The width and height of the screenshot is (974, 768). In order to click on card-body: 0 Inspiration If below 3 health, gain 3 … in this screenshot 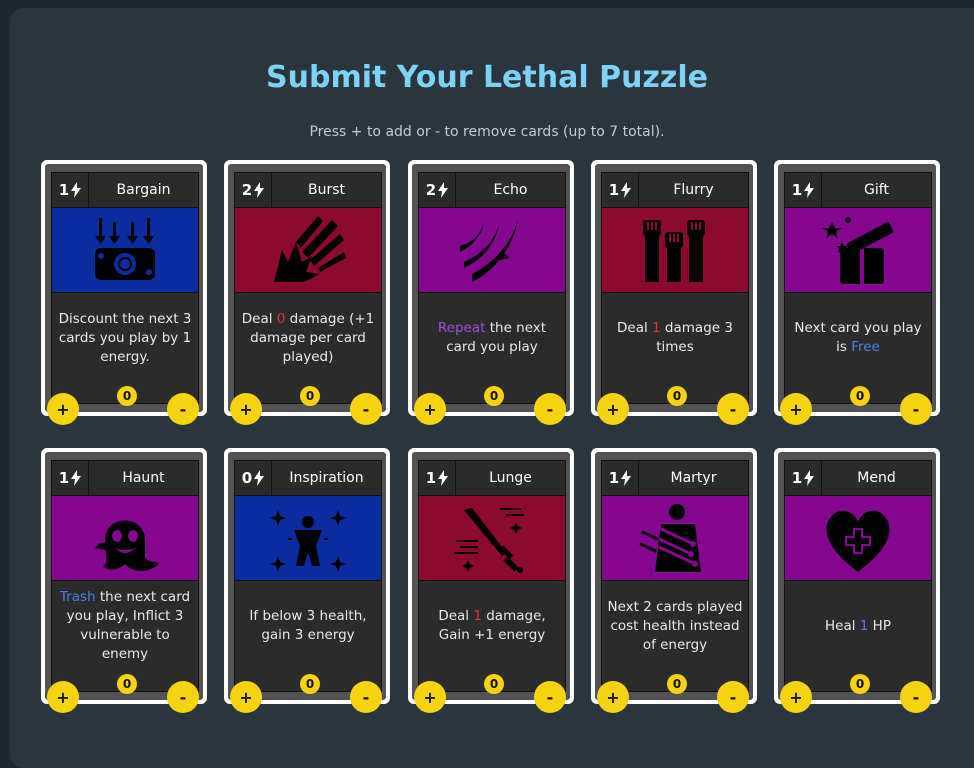, I will do `click(308, 576)`.